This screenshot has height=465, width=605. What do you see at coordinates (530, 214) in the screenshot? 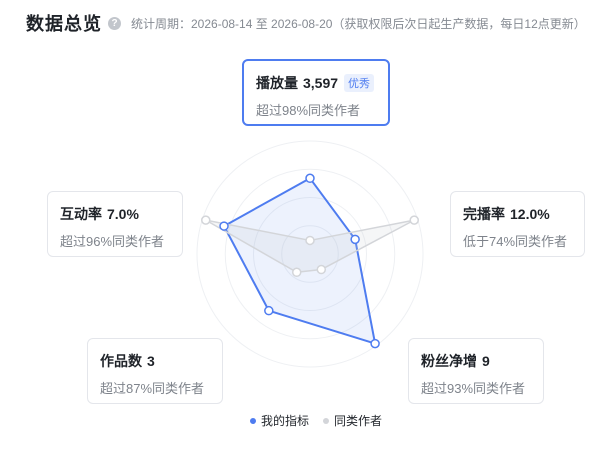
I see `metric-value: 12.0%` at bounding box center [530, 214].